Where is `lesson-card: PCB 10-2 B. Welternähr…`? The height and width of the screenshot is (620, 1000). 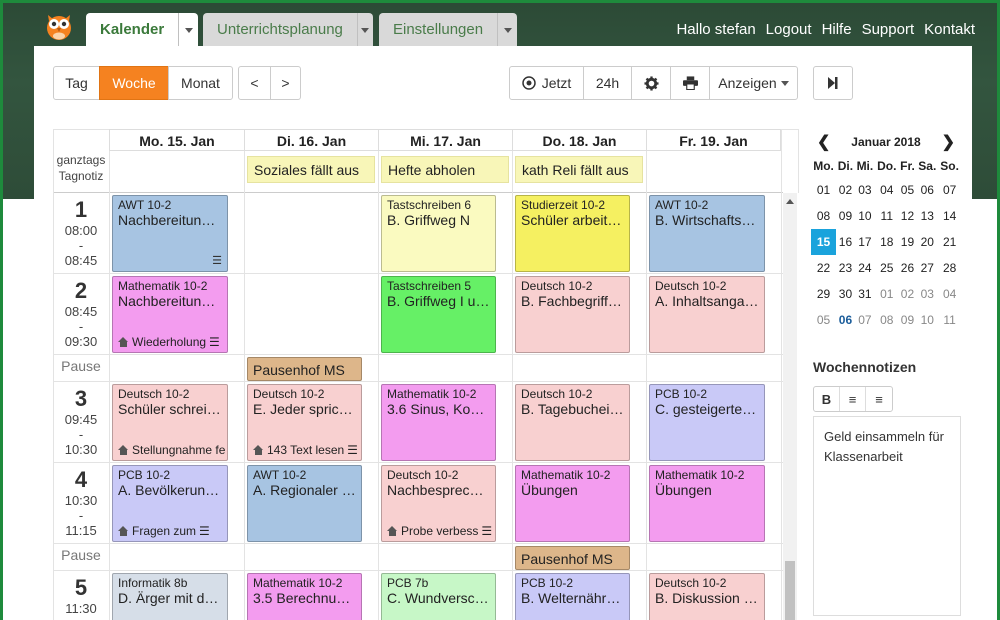 lesson-card: PCB 10-2 B. Welternähr… is located at coordinates (572, 596).